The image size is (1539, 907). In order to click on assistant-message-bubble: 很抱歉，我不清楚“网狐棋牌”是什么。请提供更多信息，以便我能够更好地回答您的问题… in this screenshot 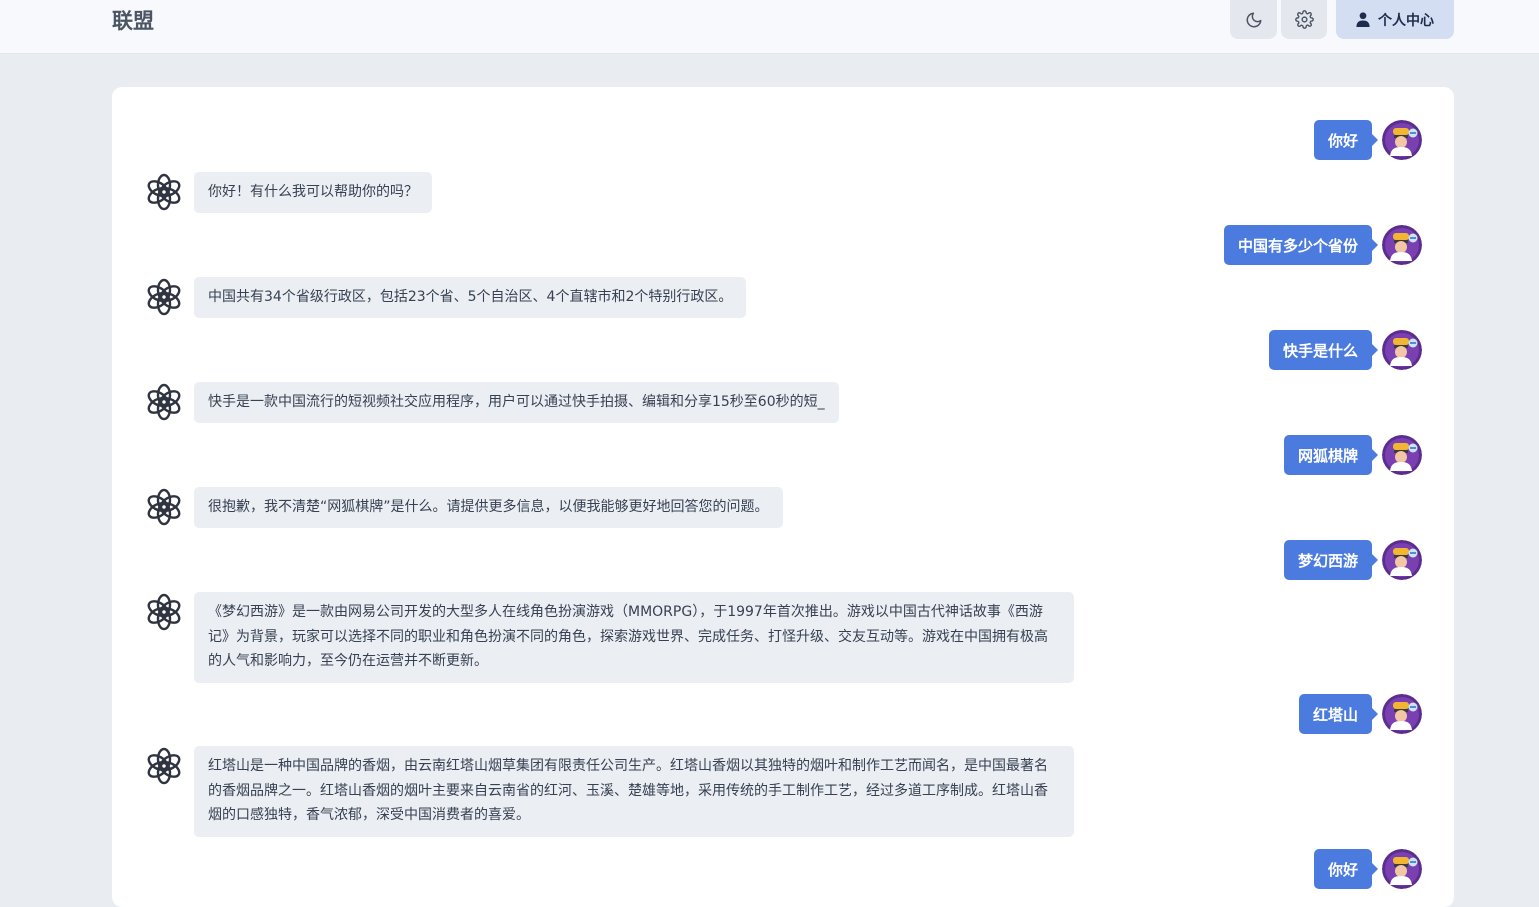, I will do `click(488, 507)`.